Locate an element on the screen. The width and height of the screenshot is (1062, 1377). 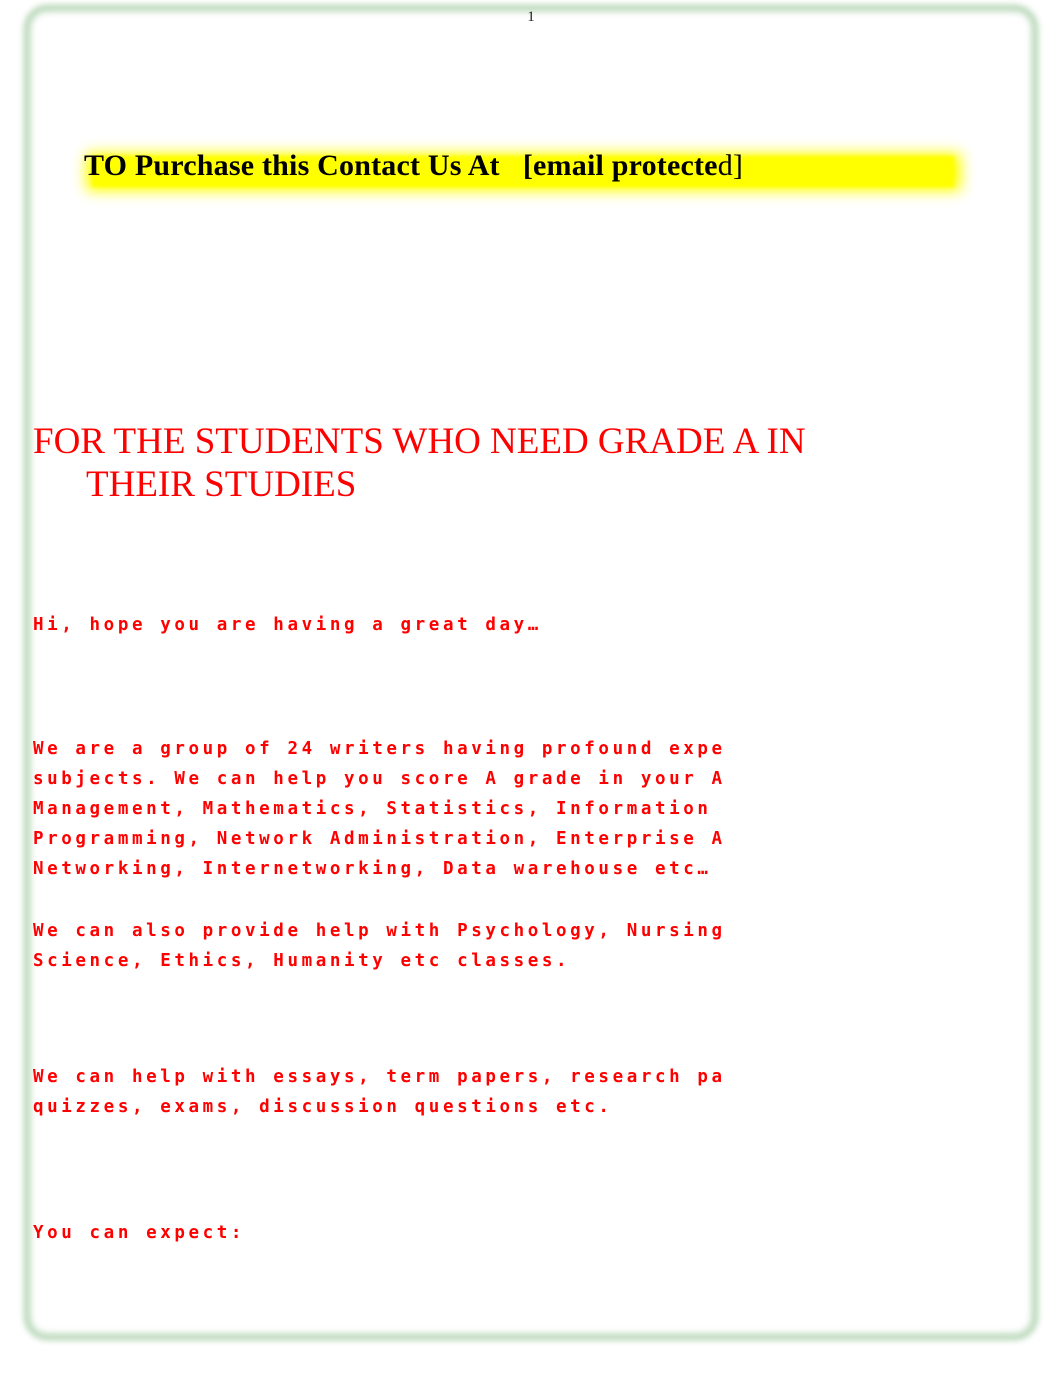
paragraph-line: You can expect: is located at coordinates (139, 1233).